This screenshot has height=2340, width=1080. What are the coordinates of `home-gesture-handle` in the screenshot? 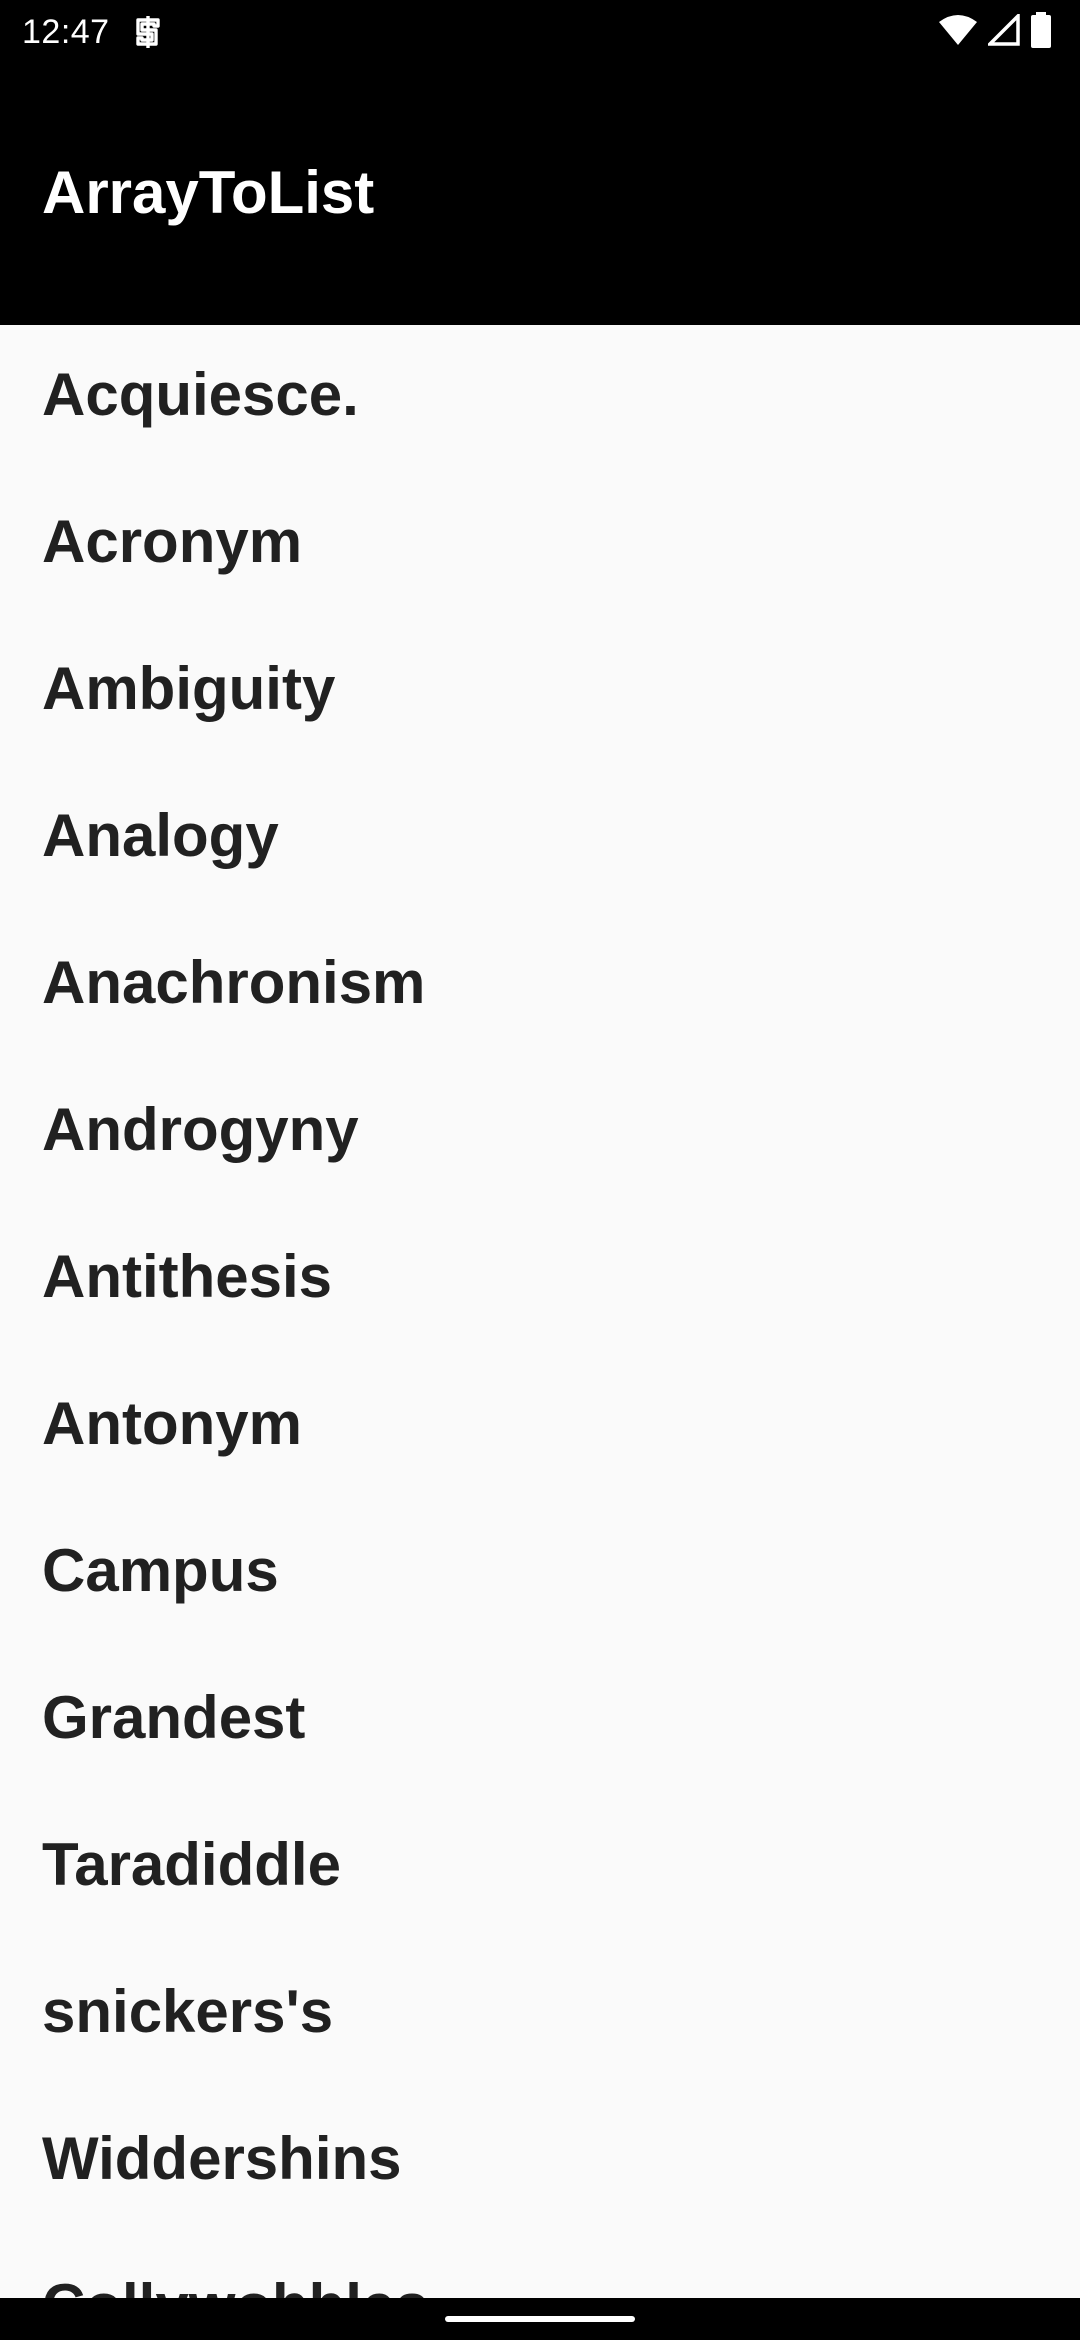 It's located at (540, 2319).